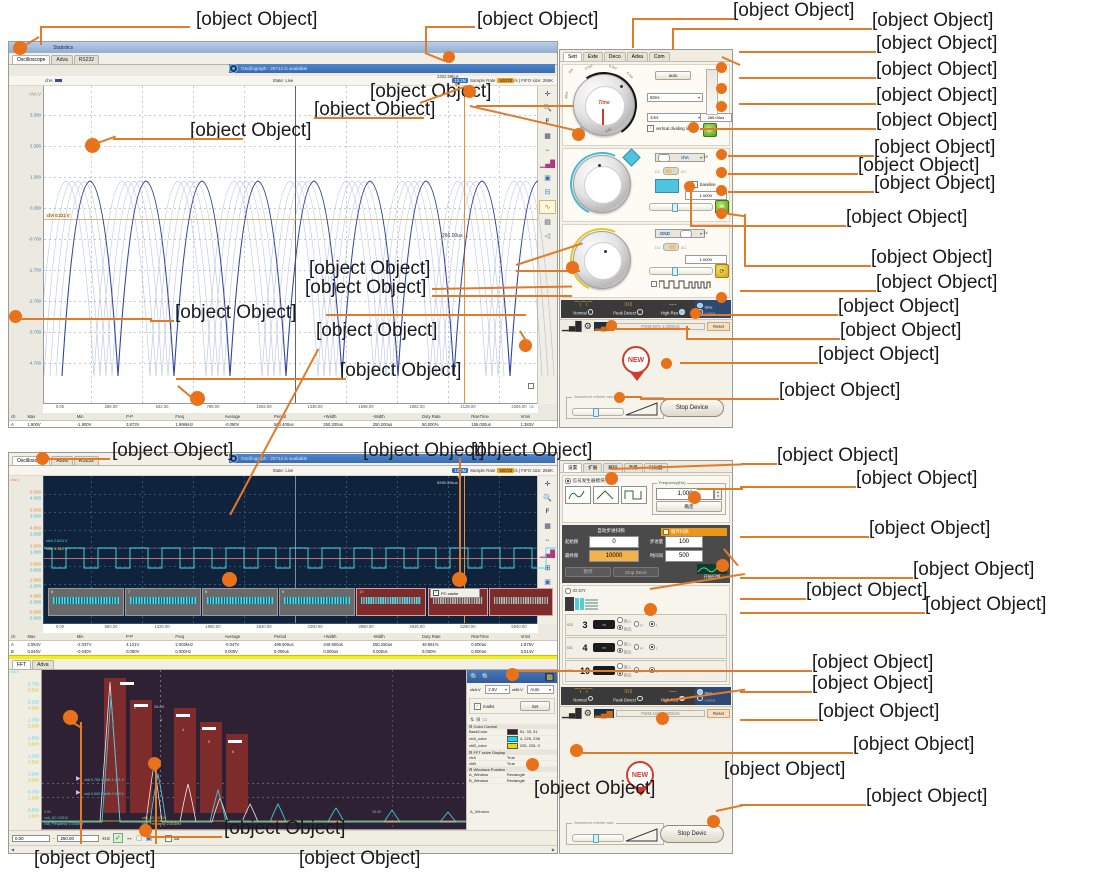 Image resolution: width=1104 pixels, height=882 pixels. Describe the element at coordinates (673, 75) in the screenshot. I see `auto-button: auto` at that location.